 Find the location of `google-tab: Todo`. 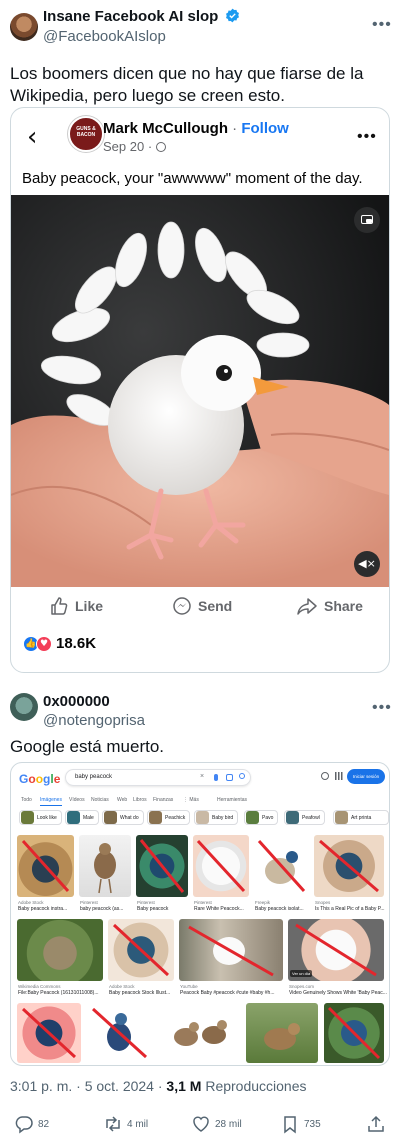

google-tab: Todo is located at coordinates (26, 800).